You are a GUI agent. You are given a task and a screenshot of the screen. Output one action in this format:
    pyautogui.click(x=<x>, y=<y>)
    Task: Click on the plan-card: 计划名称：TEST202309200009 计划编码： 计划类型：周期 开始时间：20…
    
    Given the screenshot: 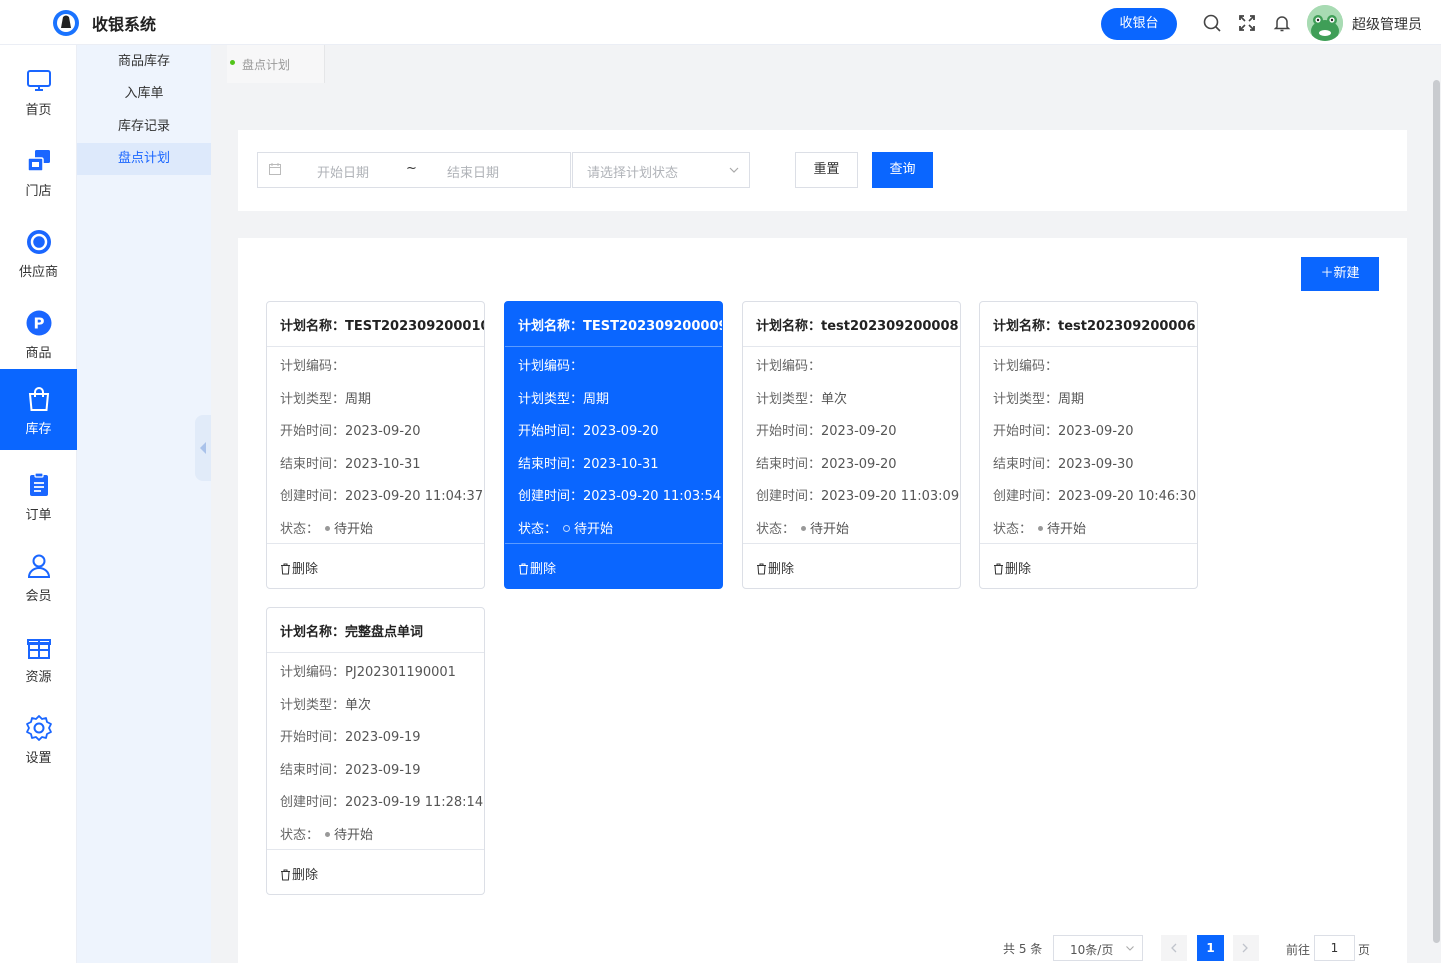 What is the action you would take?
    pyautogui.click(x=613, y=445)
    